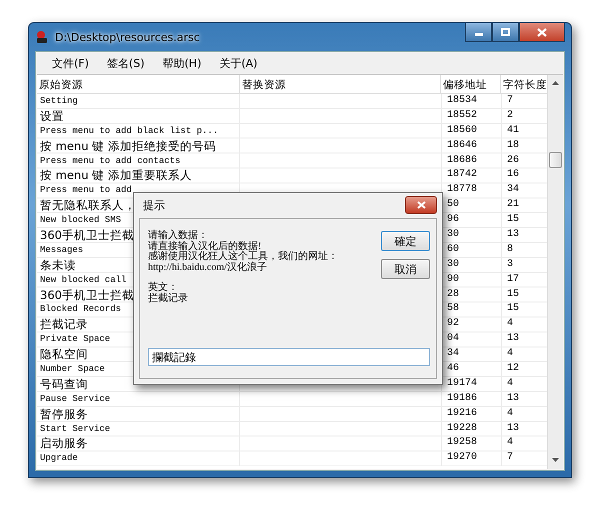  I want to click on table-cell-text: 隐私空间, so click(64, 354).